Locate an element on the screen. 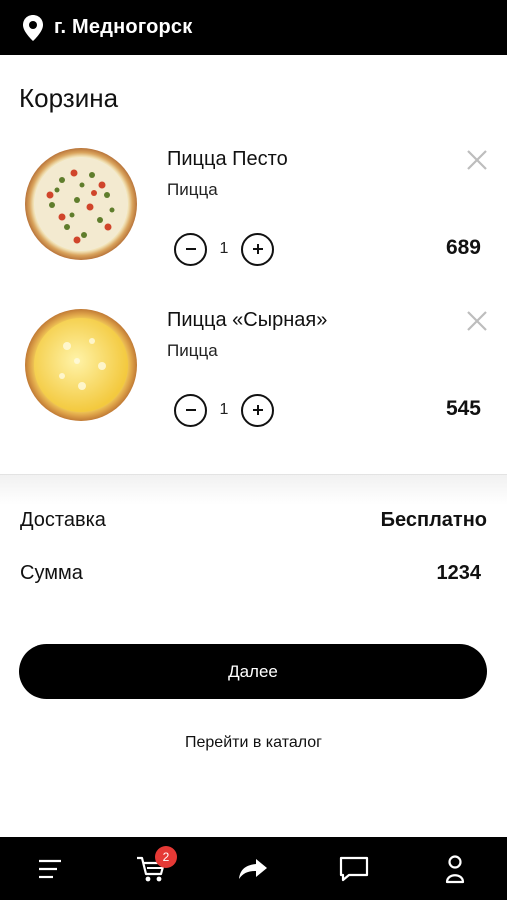 This screenshot has height=900, width=507. map-pin-icon is located at coordinates (33, 27).